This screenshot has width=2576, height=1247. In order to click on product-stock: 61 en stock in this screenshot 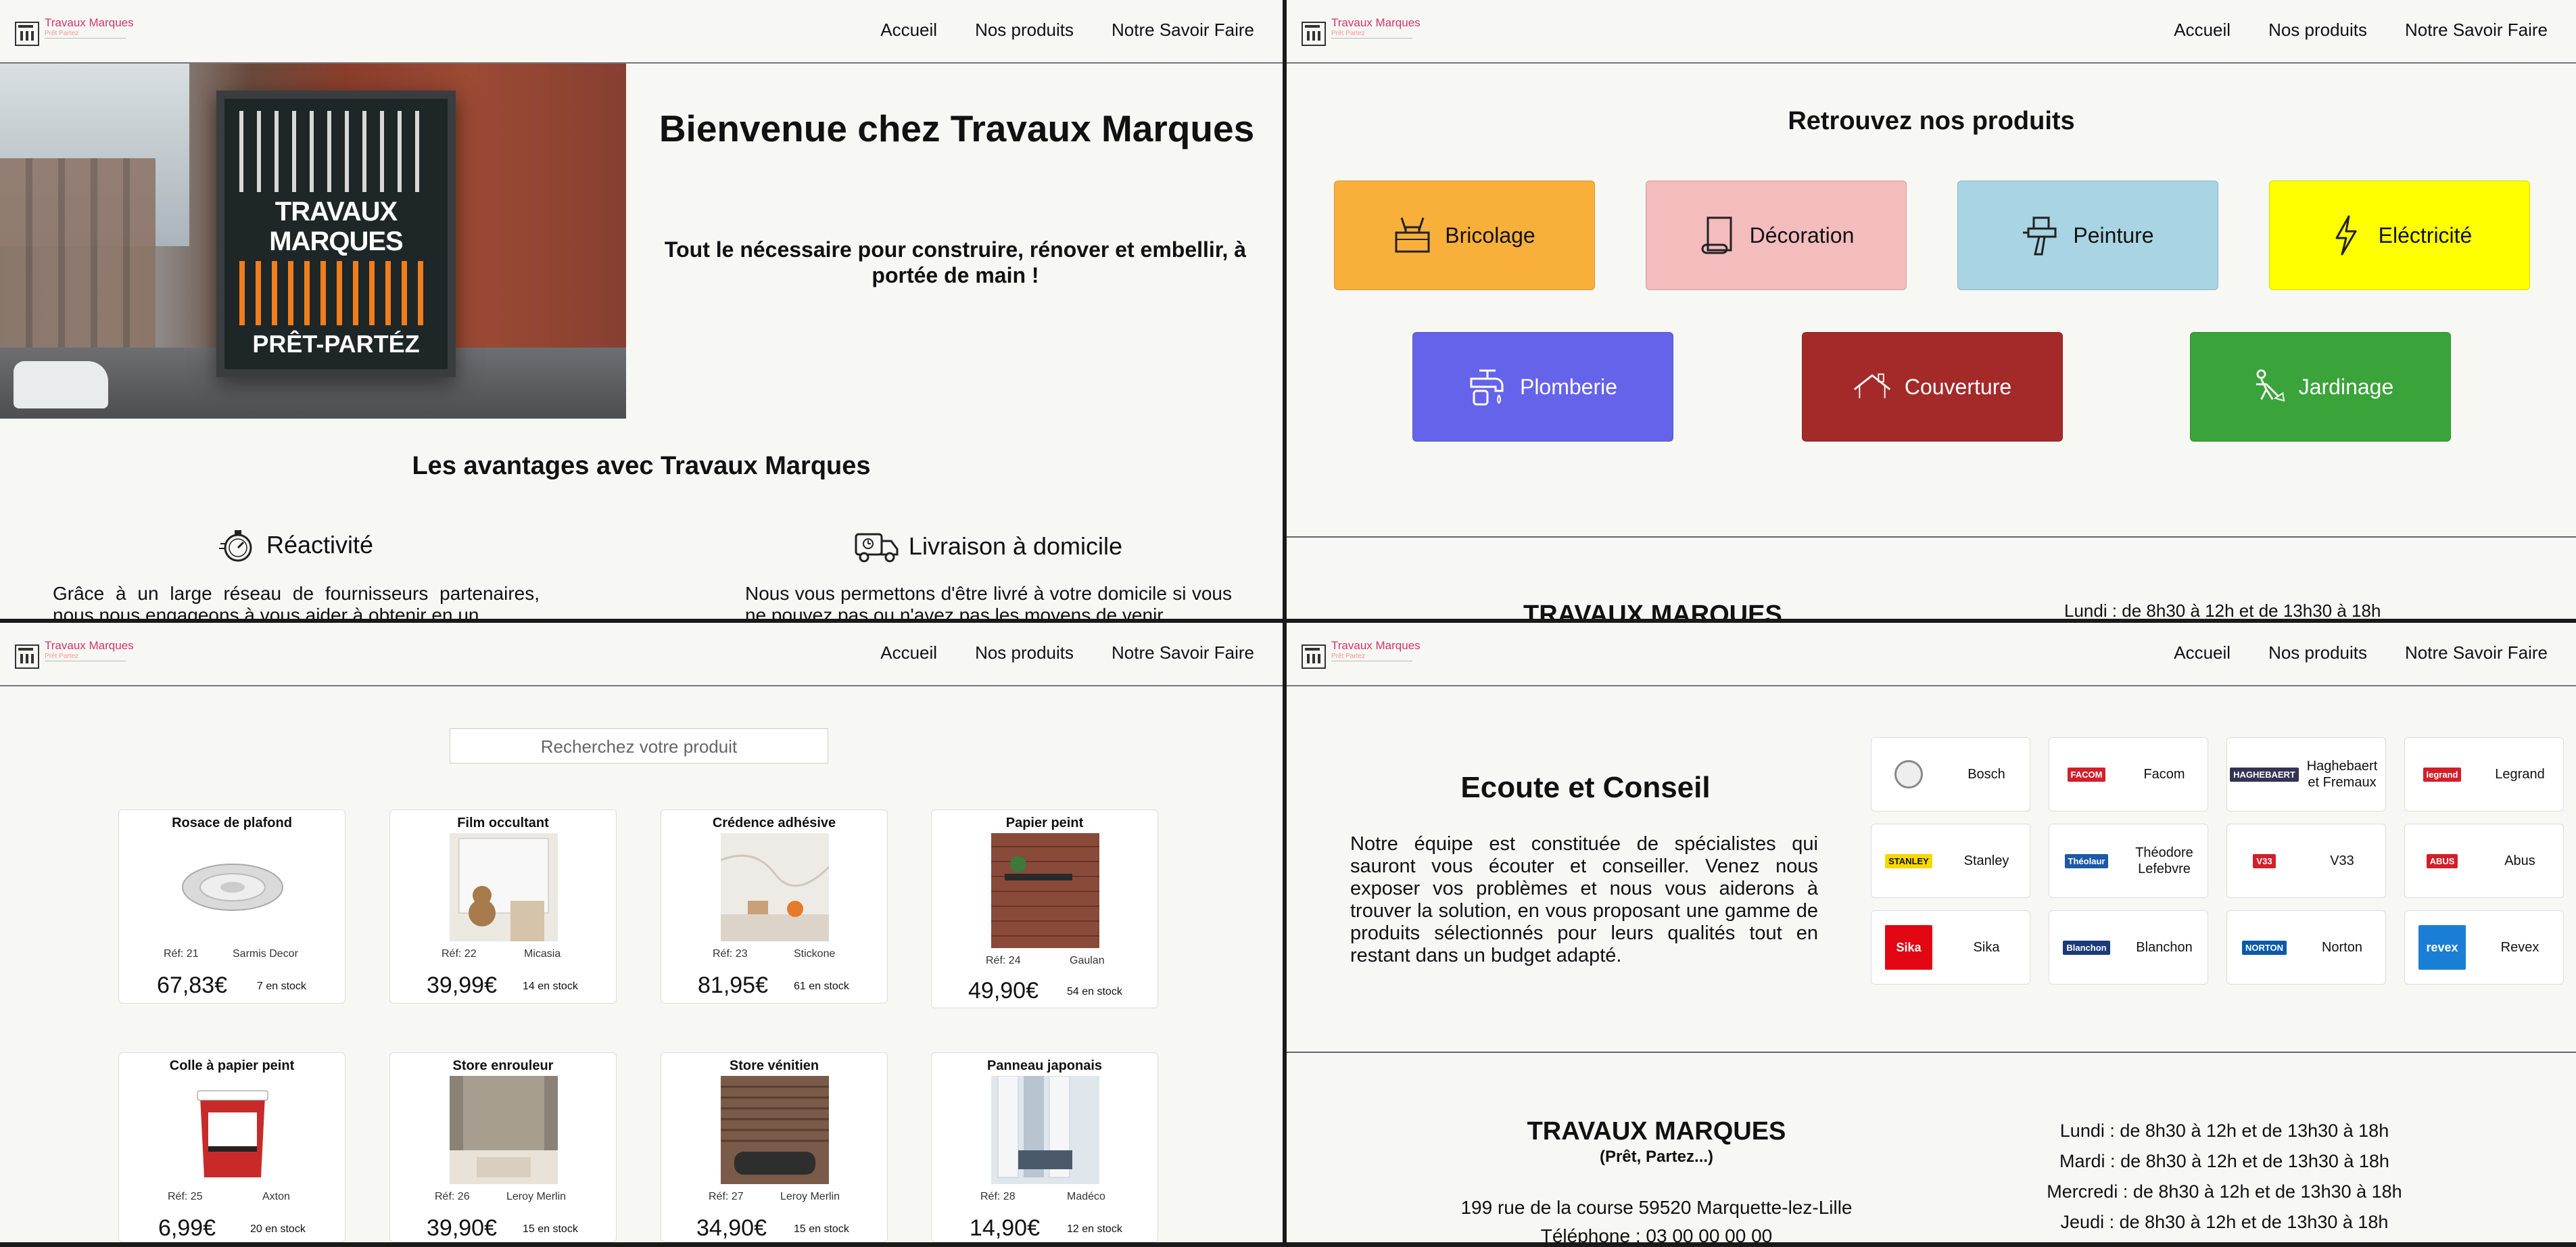, I will do `click(821, 986)`.